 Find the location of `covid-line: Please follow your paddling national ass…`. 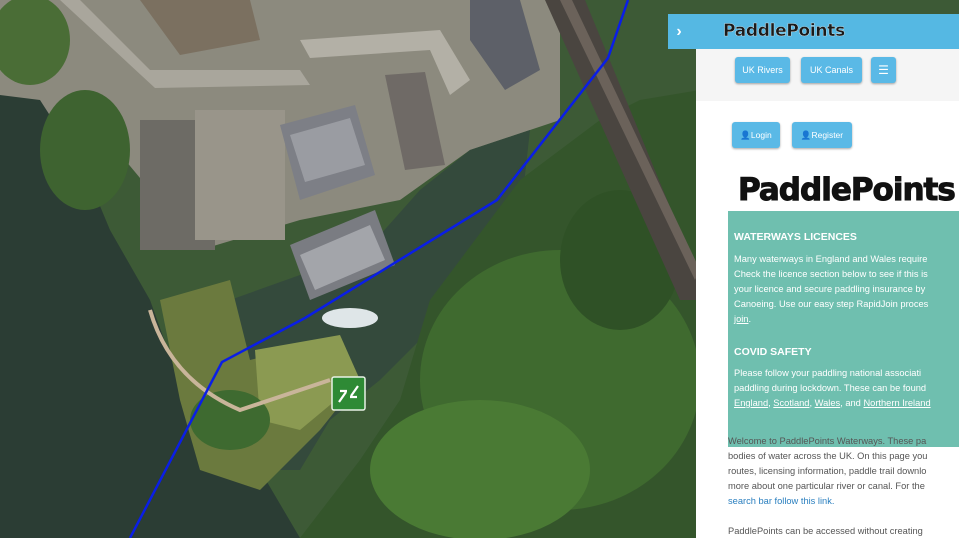

covid-line: Please follow your paddling national ass… is located at coordinates (828, 373).